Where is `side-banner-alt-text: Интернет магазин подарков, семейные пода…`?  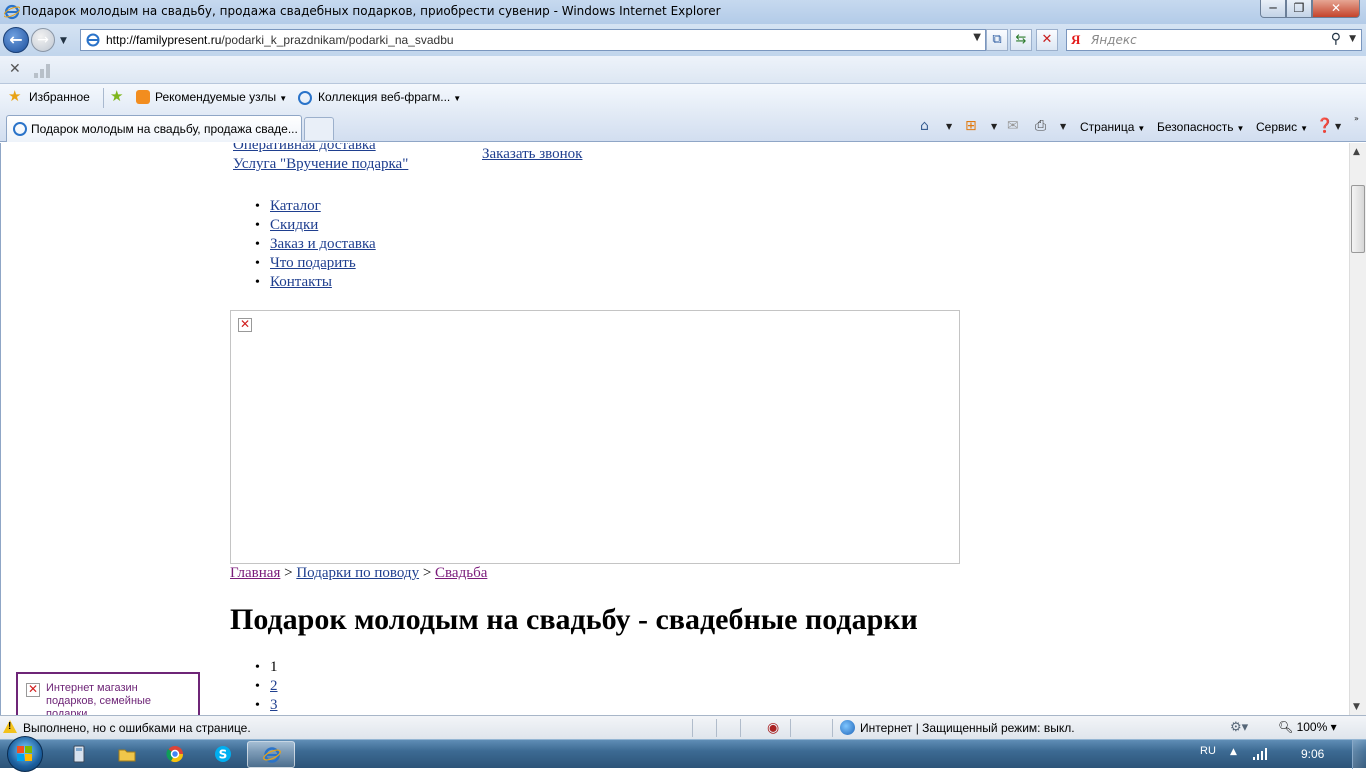
side-banner-alt-text: Интернет магазин подарков, семейные пода… is located at coordinates (99, 698).